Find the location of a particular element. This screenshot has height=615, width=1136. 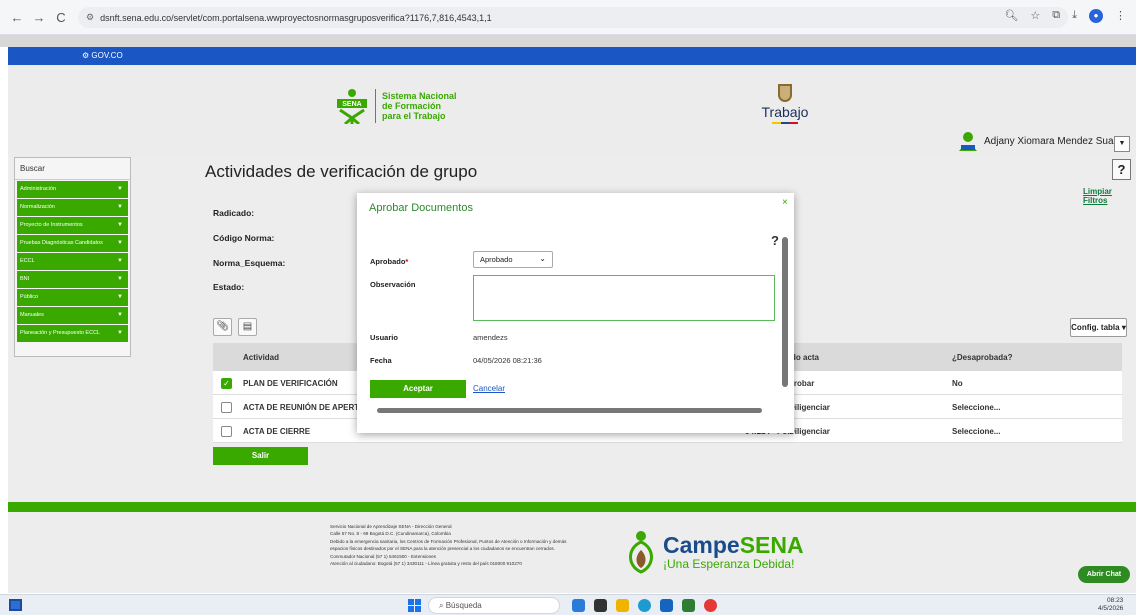

gov-label: GOV.CO is located at coordinates (106, 55).